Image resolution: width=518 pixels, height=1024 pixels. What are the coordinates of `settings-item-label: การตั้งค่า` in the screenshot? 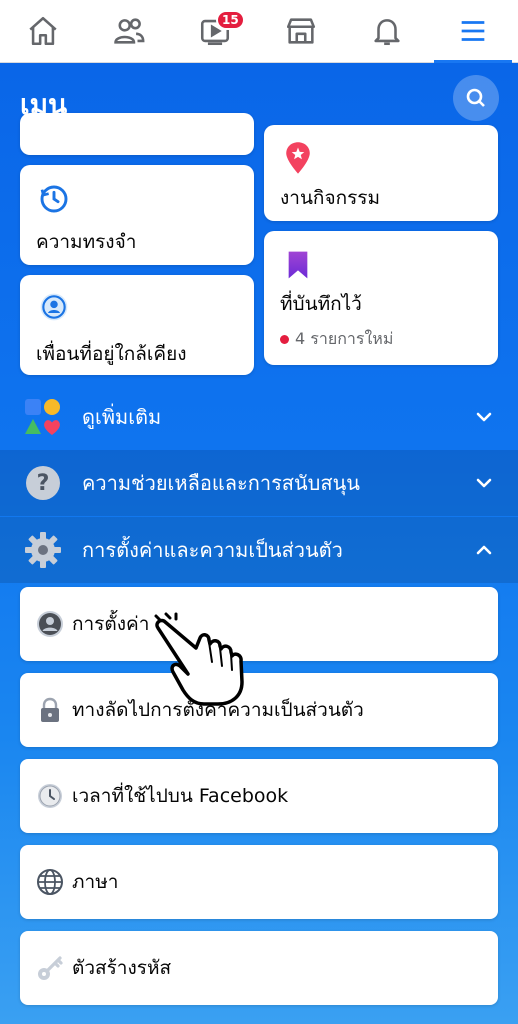 It's located at (111, 624).